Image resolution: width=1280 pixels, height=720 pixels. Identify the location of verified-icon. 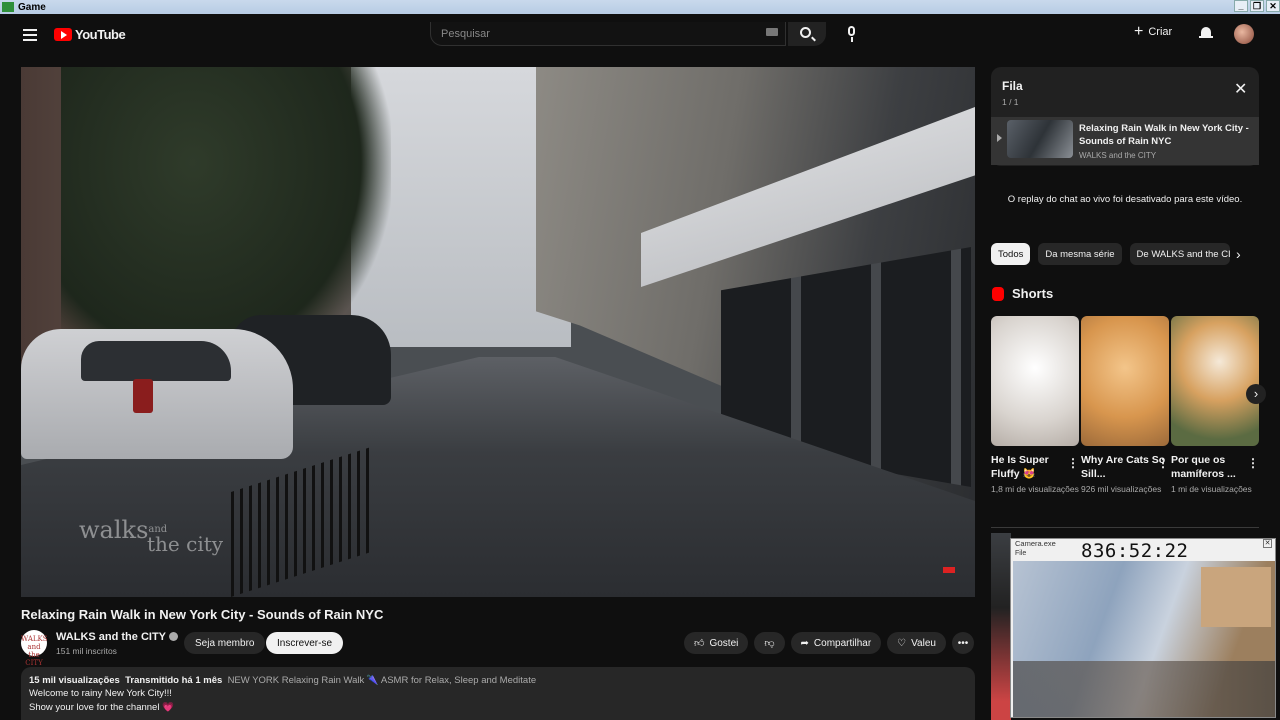
(173, 636).